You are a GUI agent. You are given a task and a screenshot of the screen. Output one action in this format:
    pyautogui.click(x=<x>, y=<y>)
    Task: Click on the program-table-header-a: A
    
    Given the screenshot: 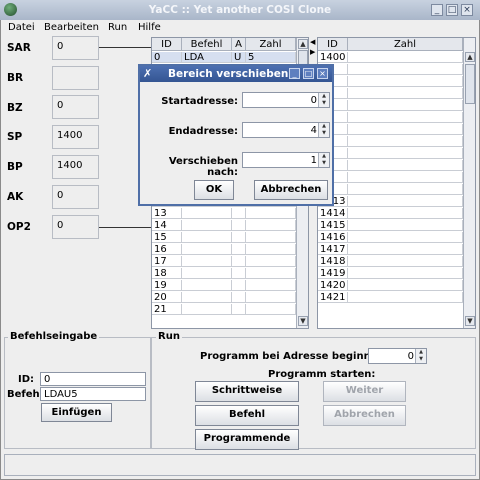 What is the action you would take?
    pyautogui.click(x=239, y=44)
    